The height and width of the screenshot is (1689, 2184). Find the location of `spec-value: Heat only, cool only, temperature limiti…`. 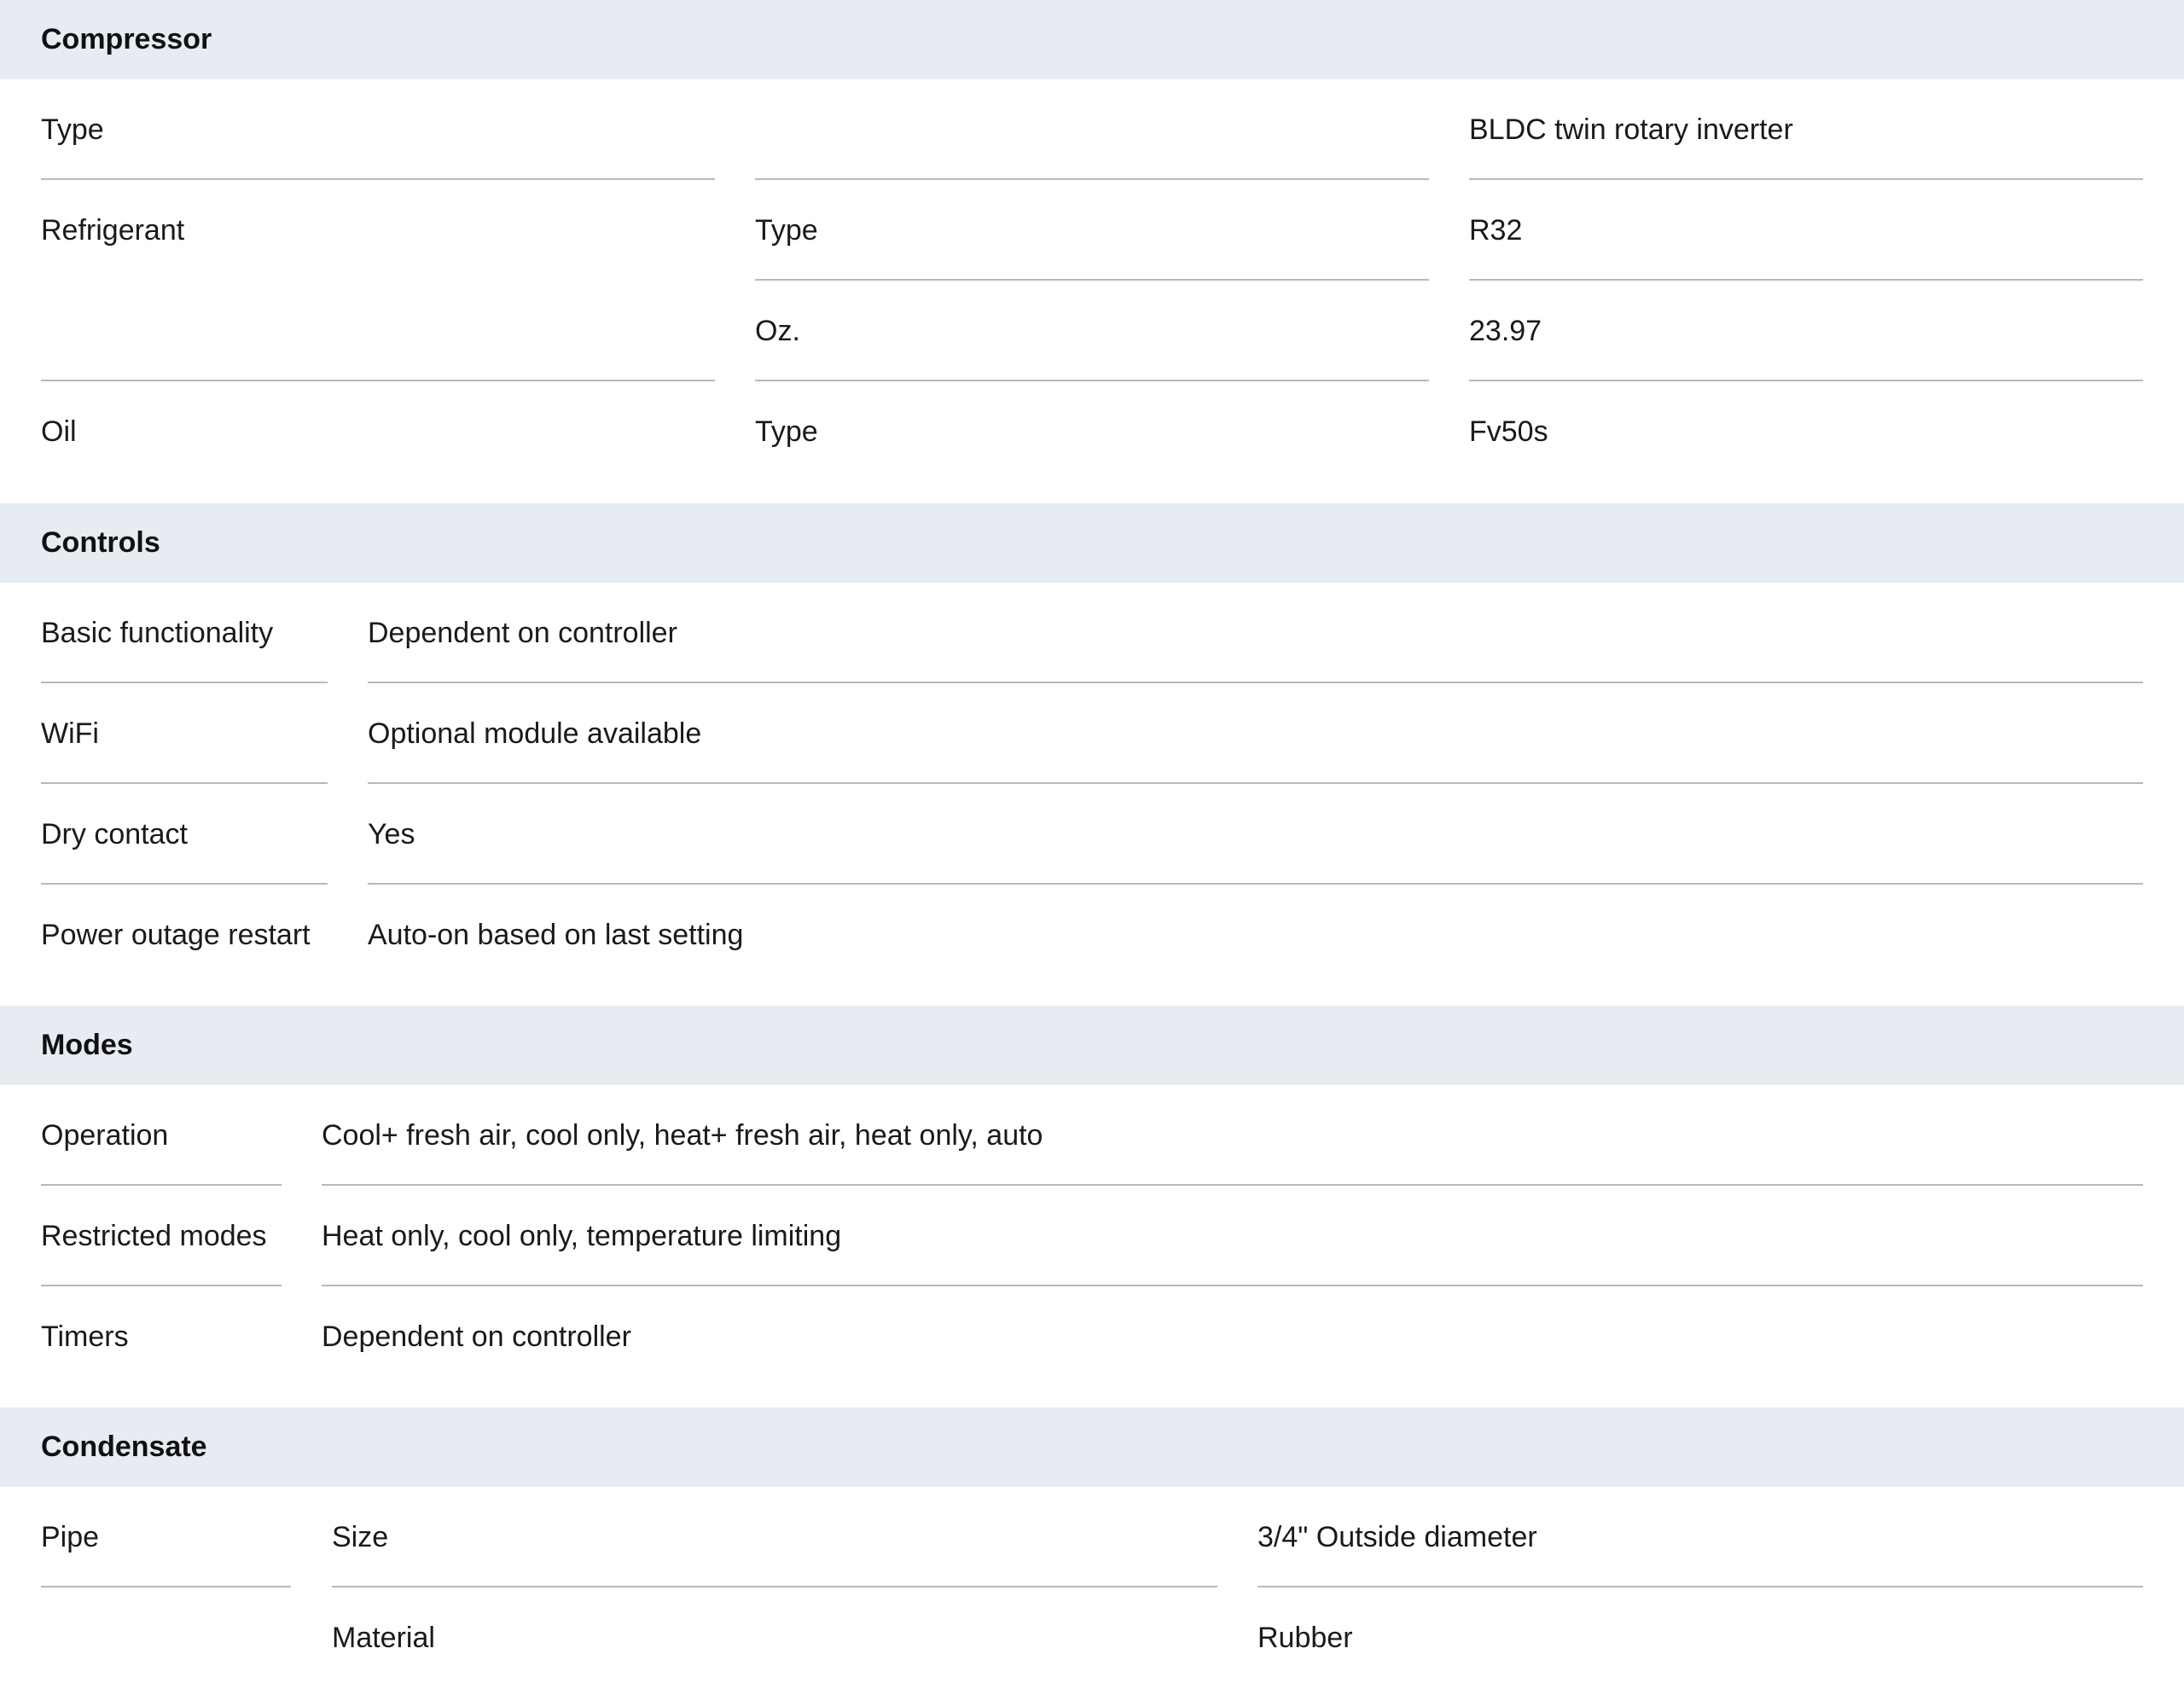

spec-value: Heat only, cool only, temperature limiti… is located at coordinates (582, 1236).